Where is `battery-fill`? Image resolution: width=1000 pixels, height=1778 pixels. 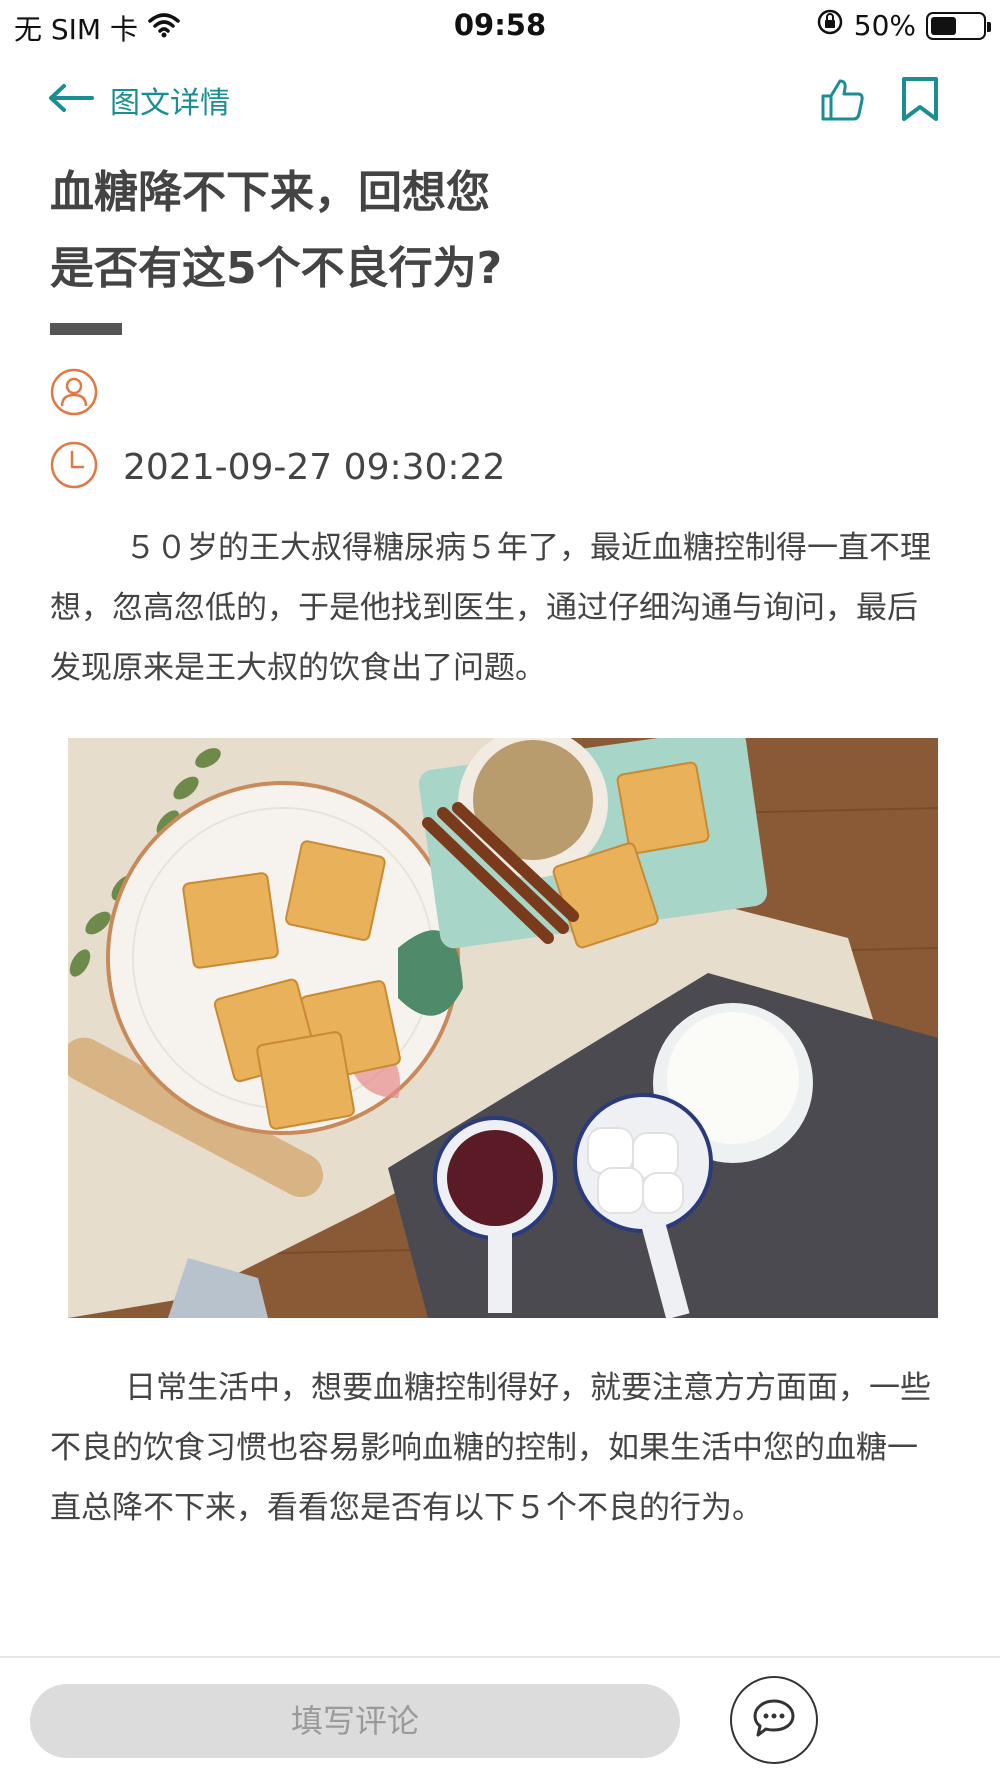 battery-fill is located at coordinates (943, 25).